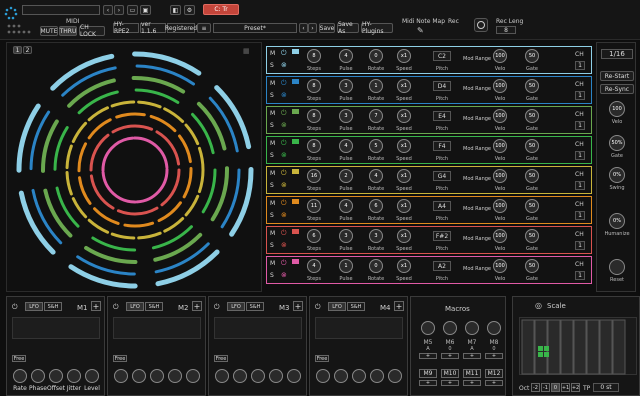 This screenshot has width=640, height=396. What do you see at coordinates (346, 176) in the screenshot?
I see `pulse-knob: 2` at bounding box center [346, 176].